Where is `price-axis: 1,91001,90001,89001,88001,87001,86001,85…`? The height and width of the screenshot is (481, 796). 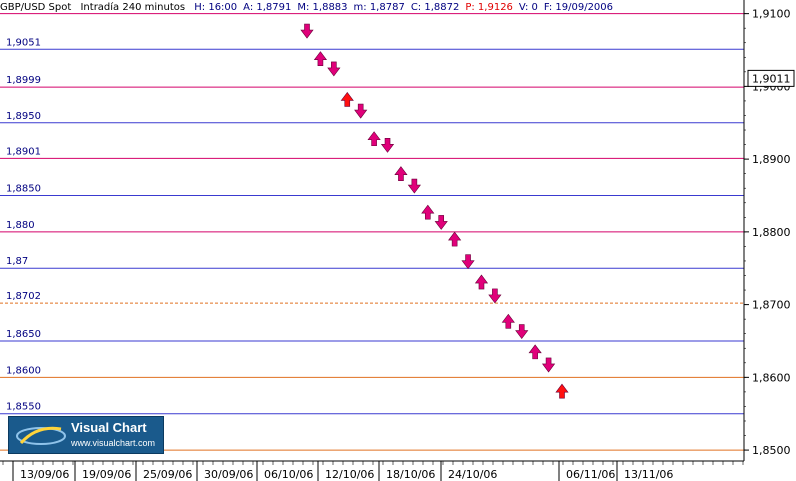
price-axis: 1,91001,90001,89001,88001,87001,86001,85… is located at coordinates (769, 230).